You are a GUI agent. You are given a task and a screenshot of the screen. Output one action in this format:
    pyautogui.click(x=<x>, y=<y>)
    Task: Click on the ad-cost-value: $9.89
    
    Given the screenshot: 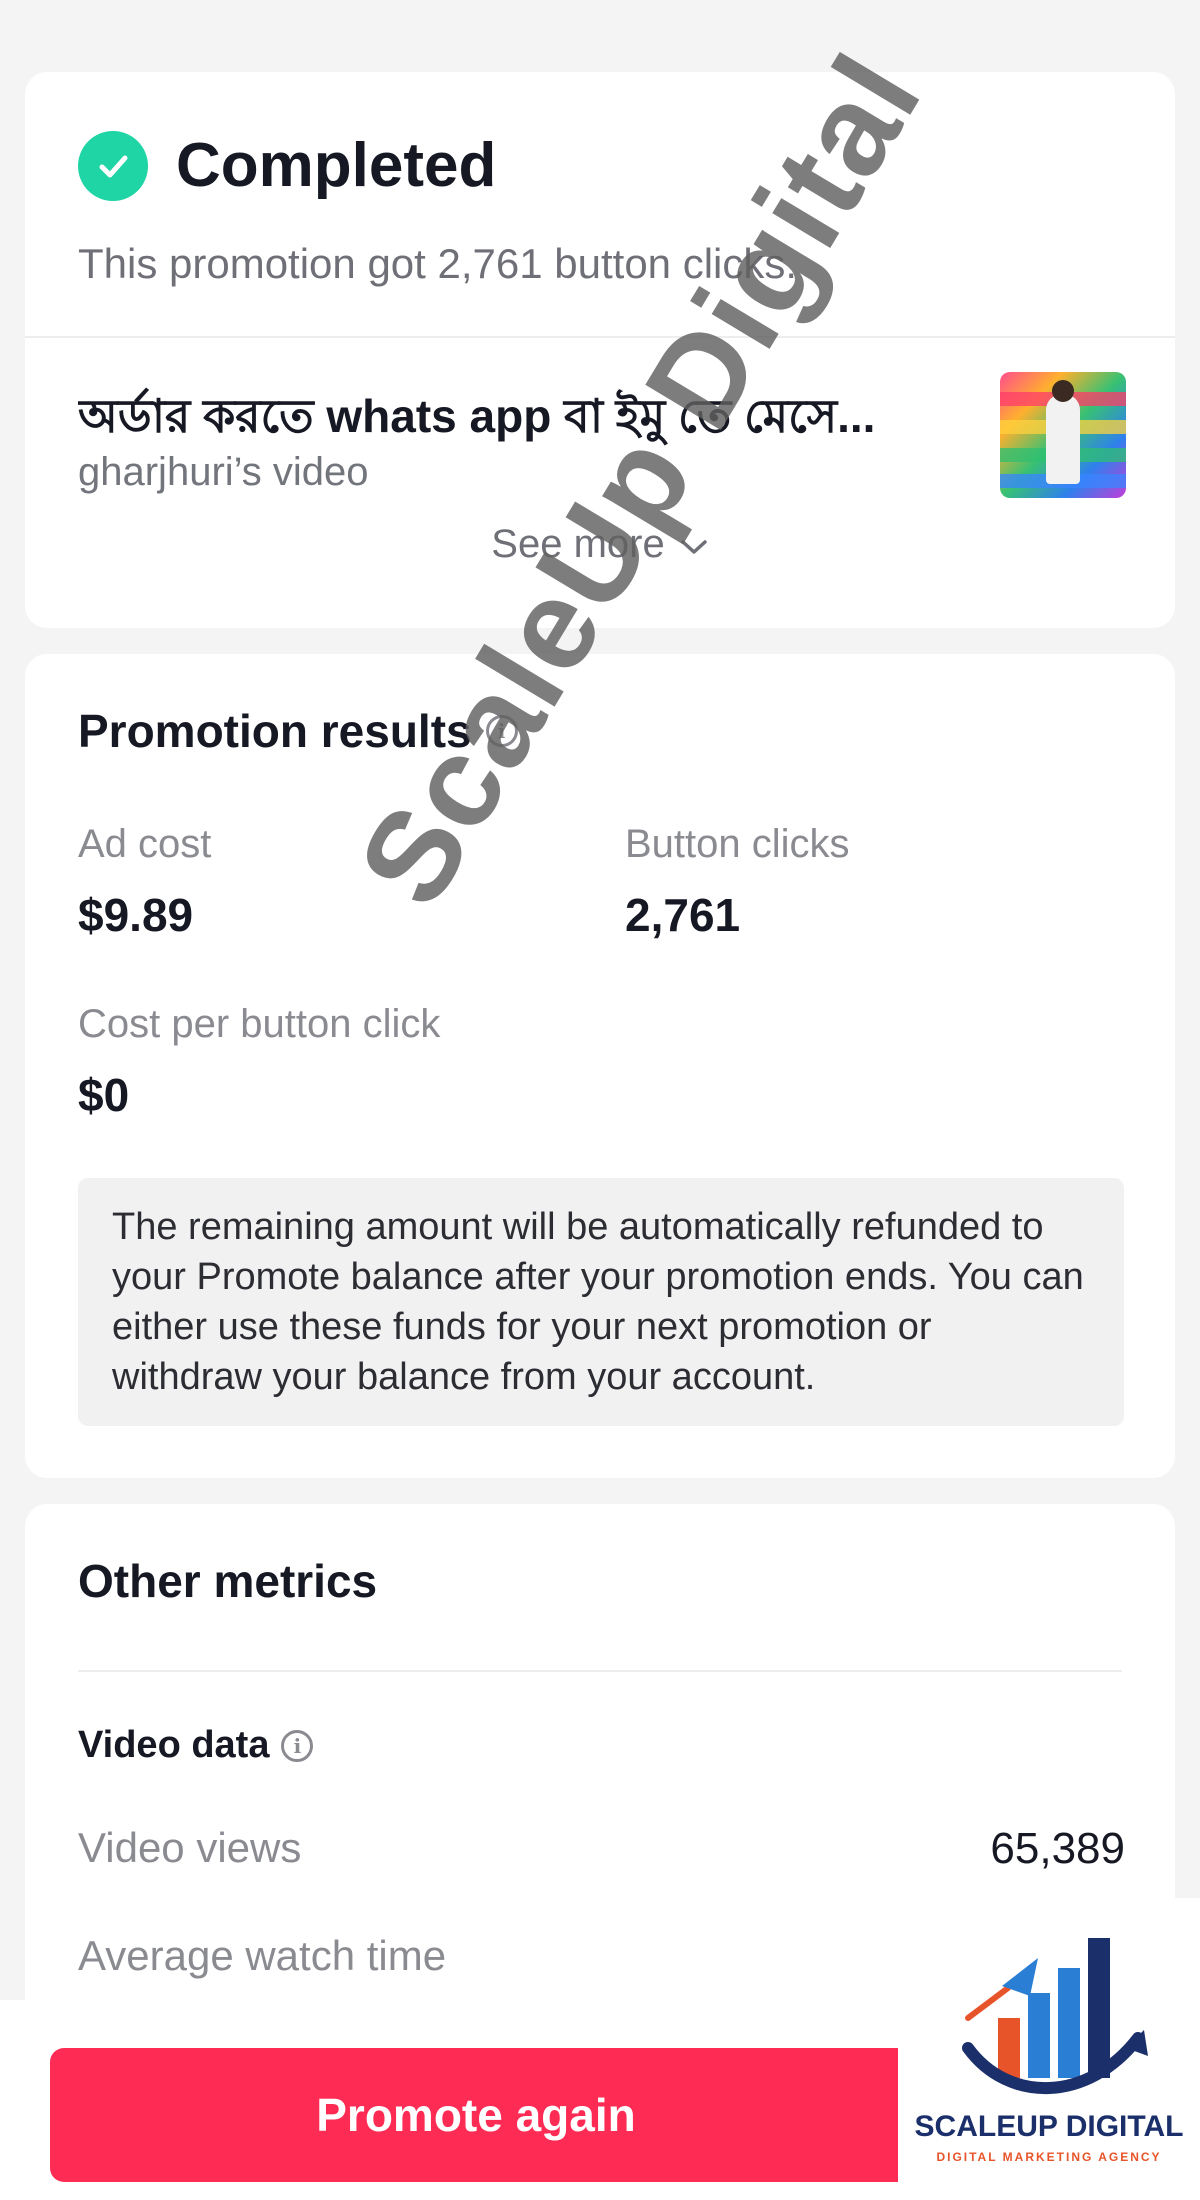 What is the action you would take?
    pyautogui.click(x=136, y=915)
    